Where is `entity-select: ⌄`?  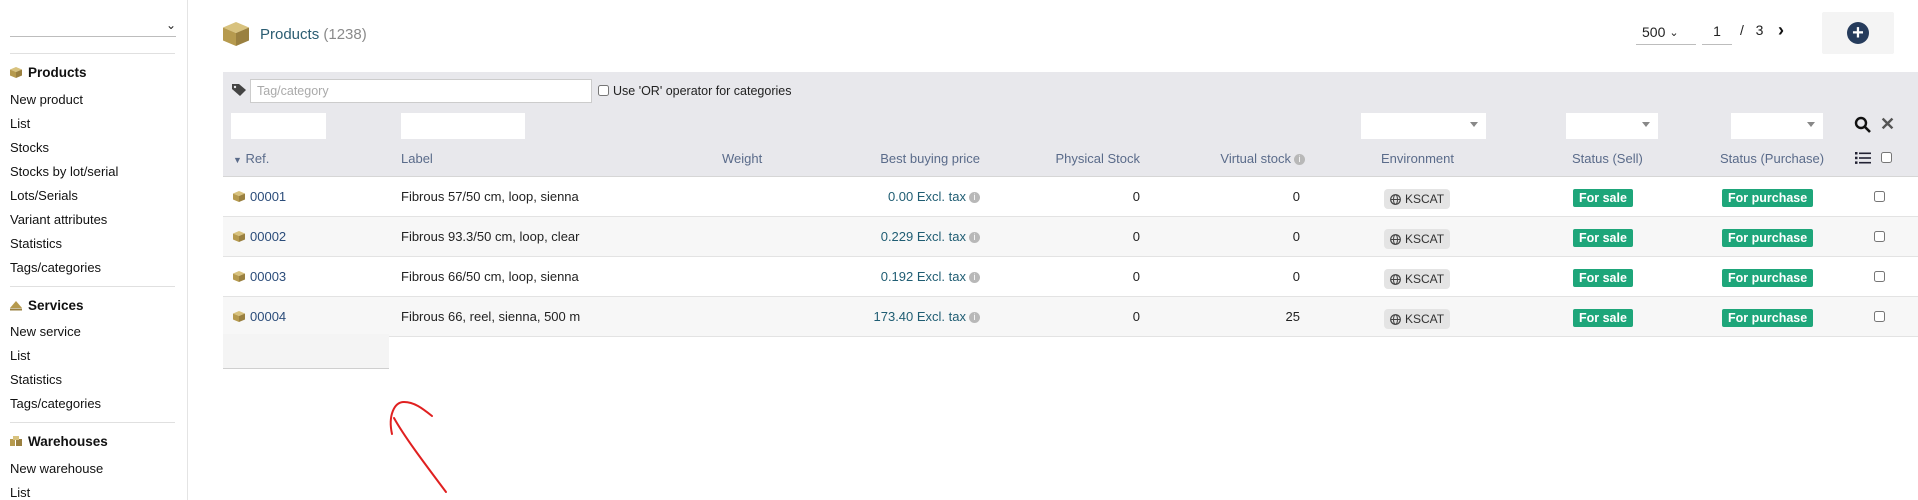
entity-select: ⌄ is located at coordinates (93, 25).